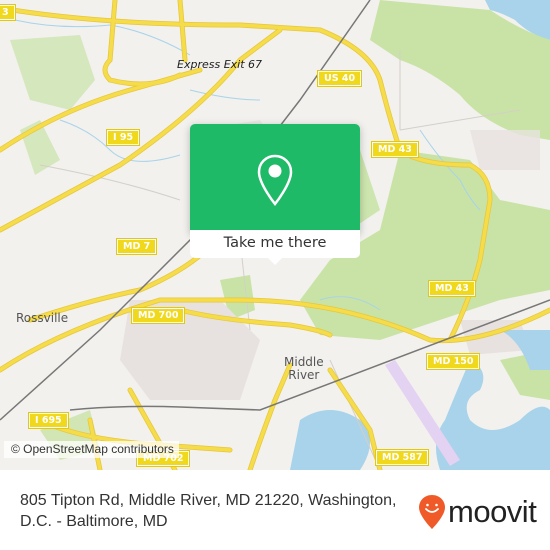 The width and height of the screenshot is (550, 550). I want to click on shield-partial-left: 3, so click(8, 12).